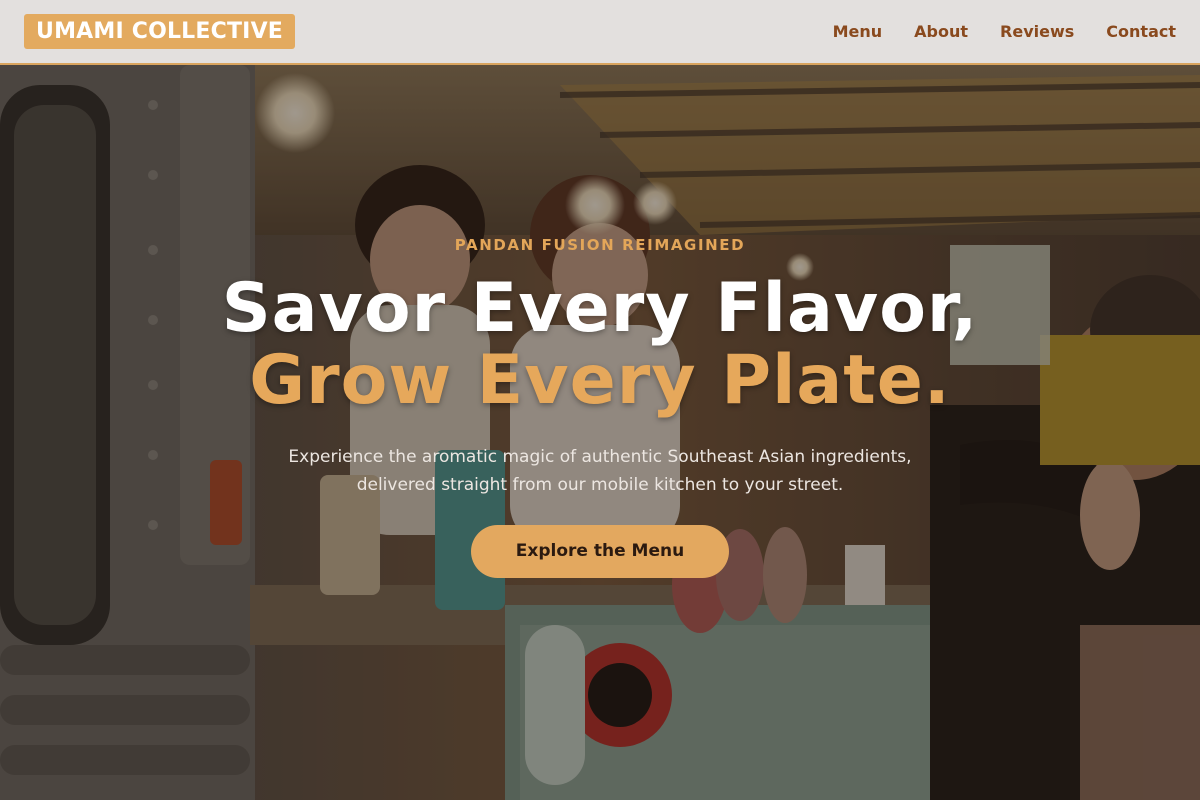 This screenshot has height=800, width=1200. I want to click on main-nav: Menu About Reviews Contact, so click(1004, 31).